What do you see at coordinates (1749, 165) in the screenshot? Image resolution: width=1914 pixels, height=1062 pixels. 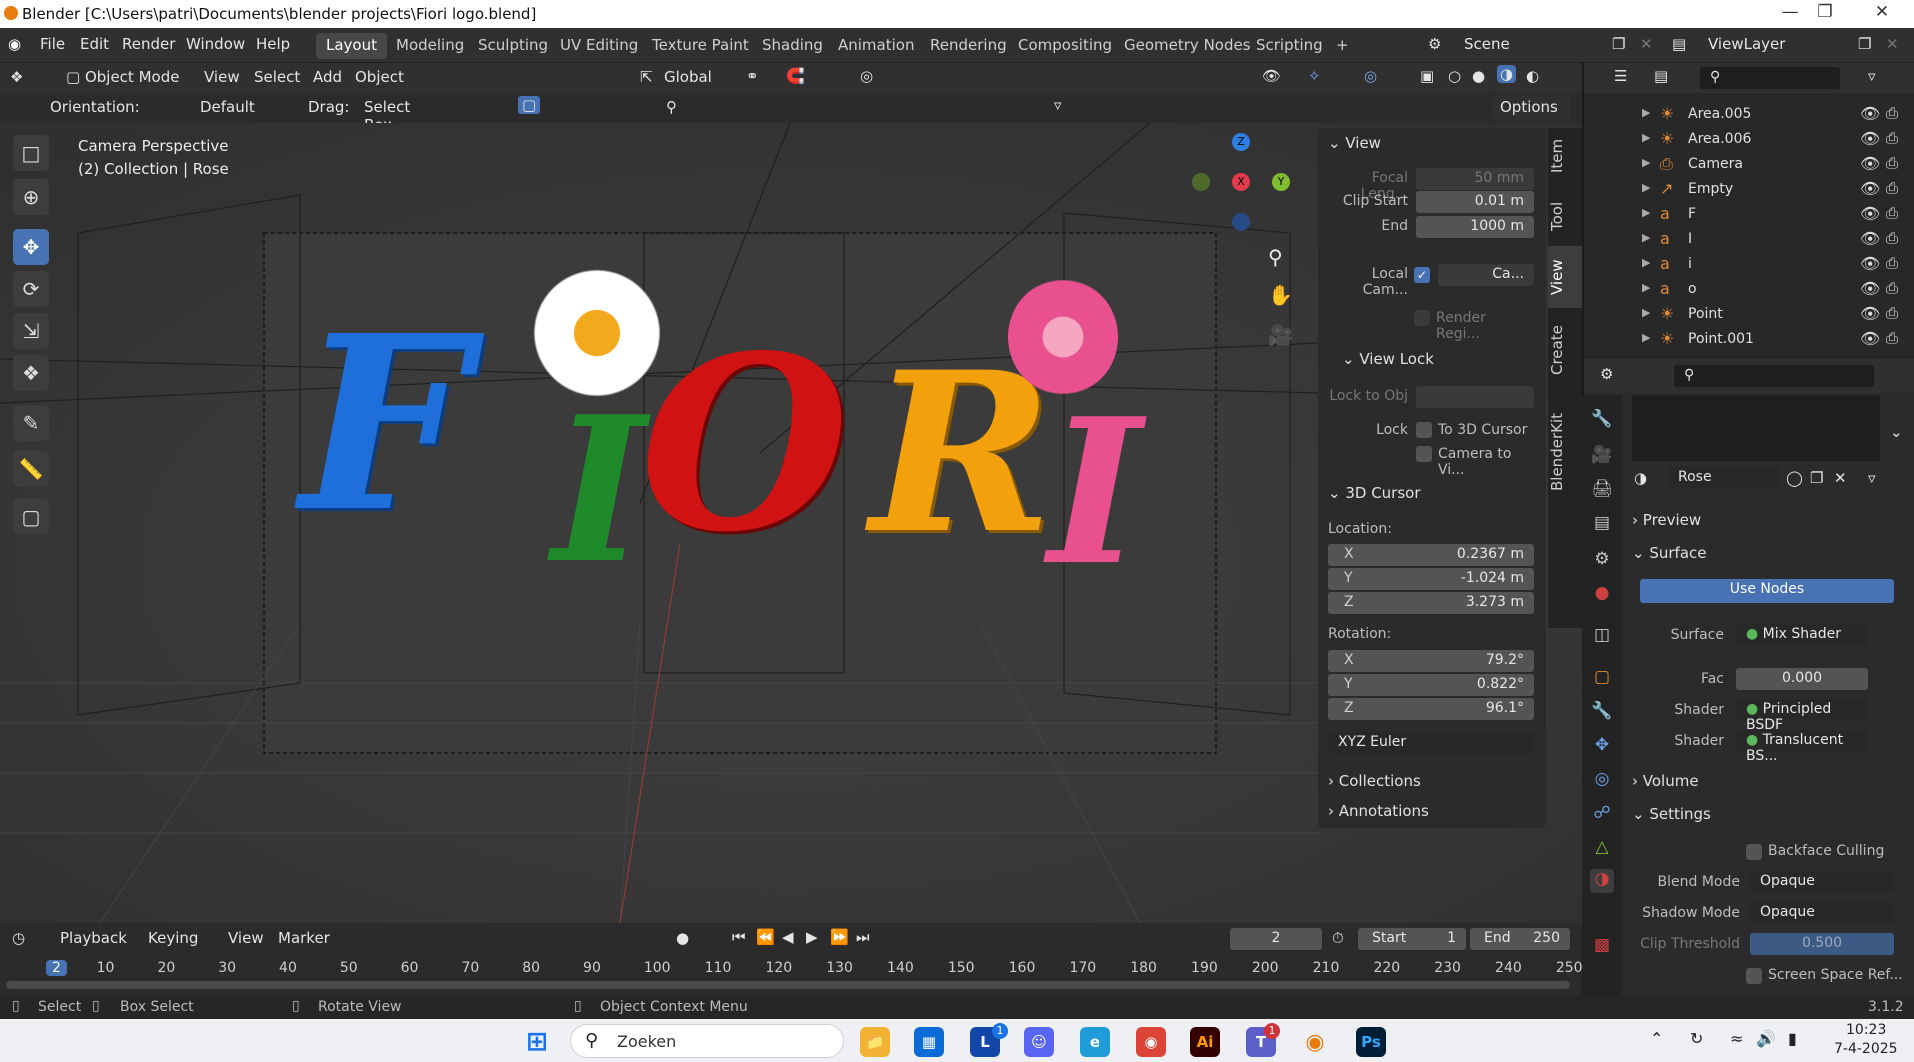 I see `outliner-row: ▶ ⎙ Camera 👁 ⎙` at bounding box center [1749, 165].